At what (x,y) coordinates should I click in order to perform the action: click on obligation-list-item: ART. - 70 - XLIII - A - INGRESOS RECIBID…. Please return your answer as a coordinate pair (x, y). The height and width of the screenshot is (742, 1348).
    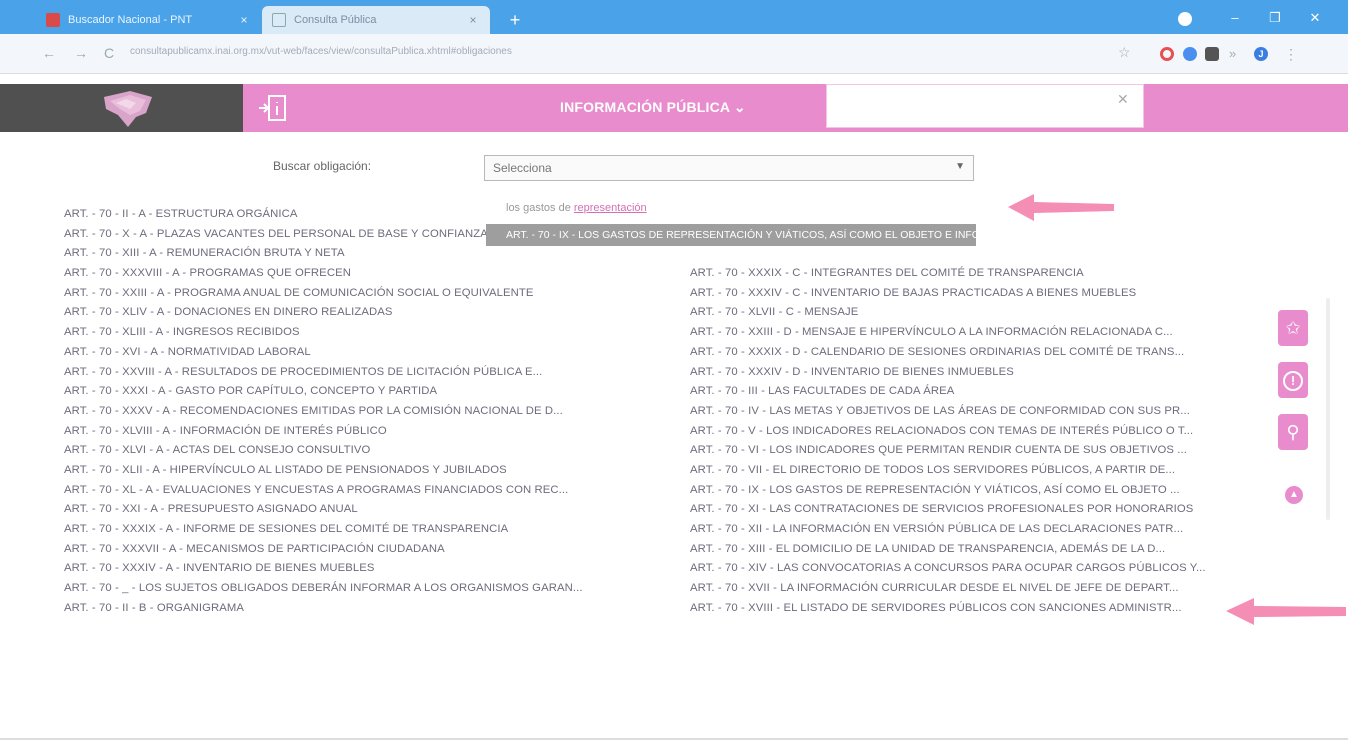
    Looking at the image, I should click on (374, 333).